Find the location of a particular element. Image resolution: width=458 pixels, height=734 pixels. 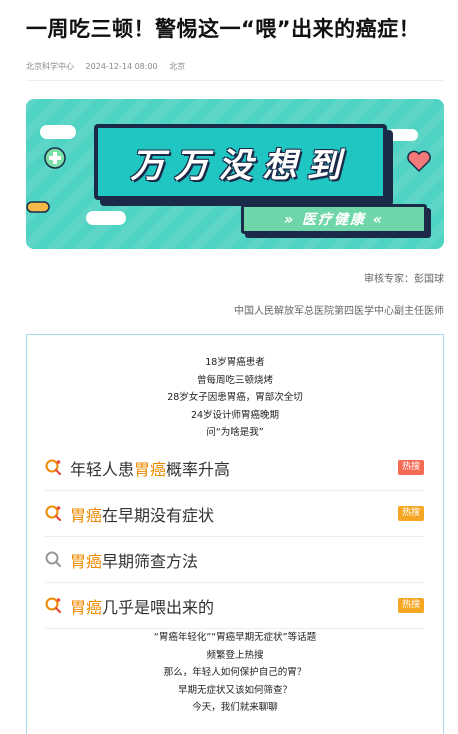

intro-line: 18岁胃癌患者 is located at coordinates (235, 362).